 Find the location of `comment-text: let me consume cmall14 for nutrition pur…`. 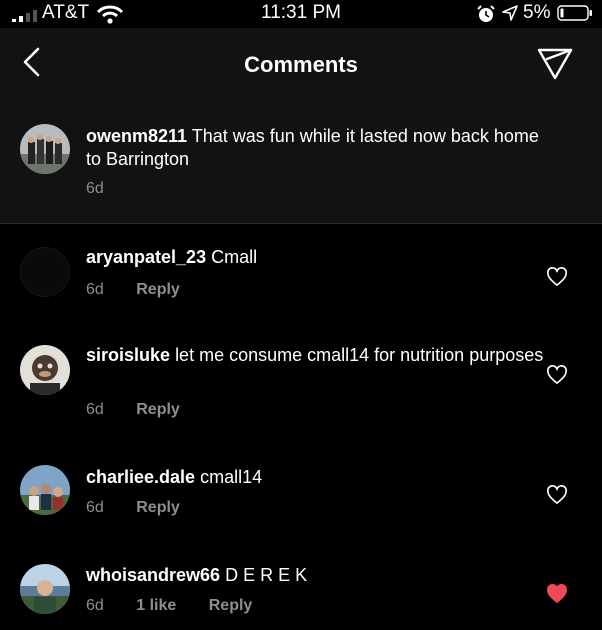

comment-text: let me consume cmall14 for nutrition pur… is located at coordinates (359, 355).